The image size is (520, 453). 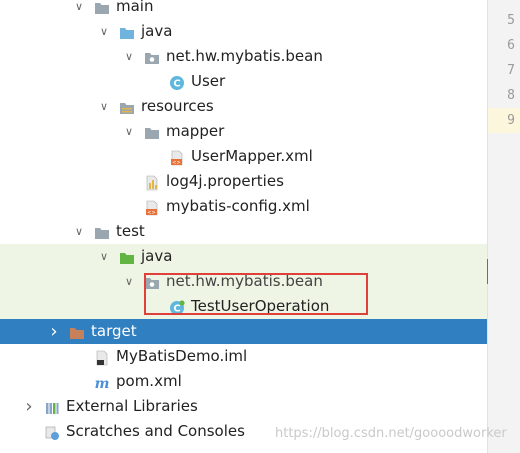 What do you see at coordinates (487, 271) in the screenshot?
I see `caret-marker` at bounding box center [487, 271].